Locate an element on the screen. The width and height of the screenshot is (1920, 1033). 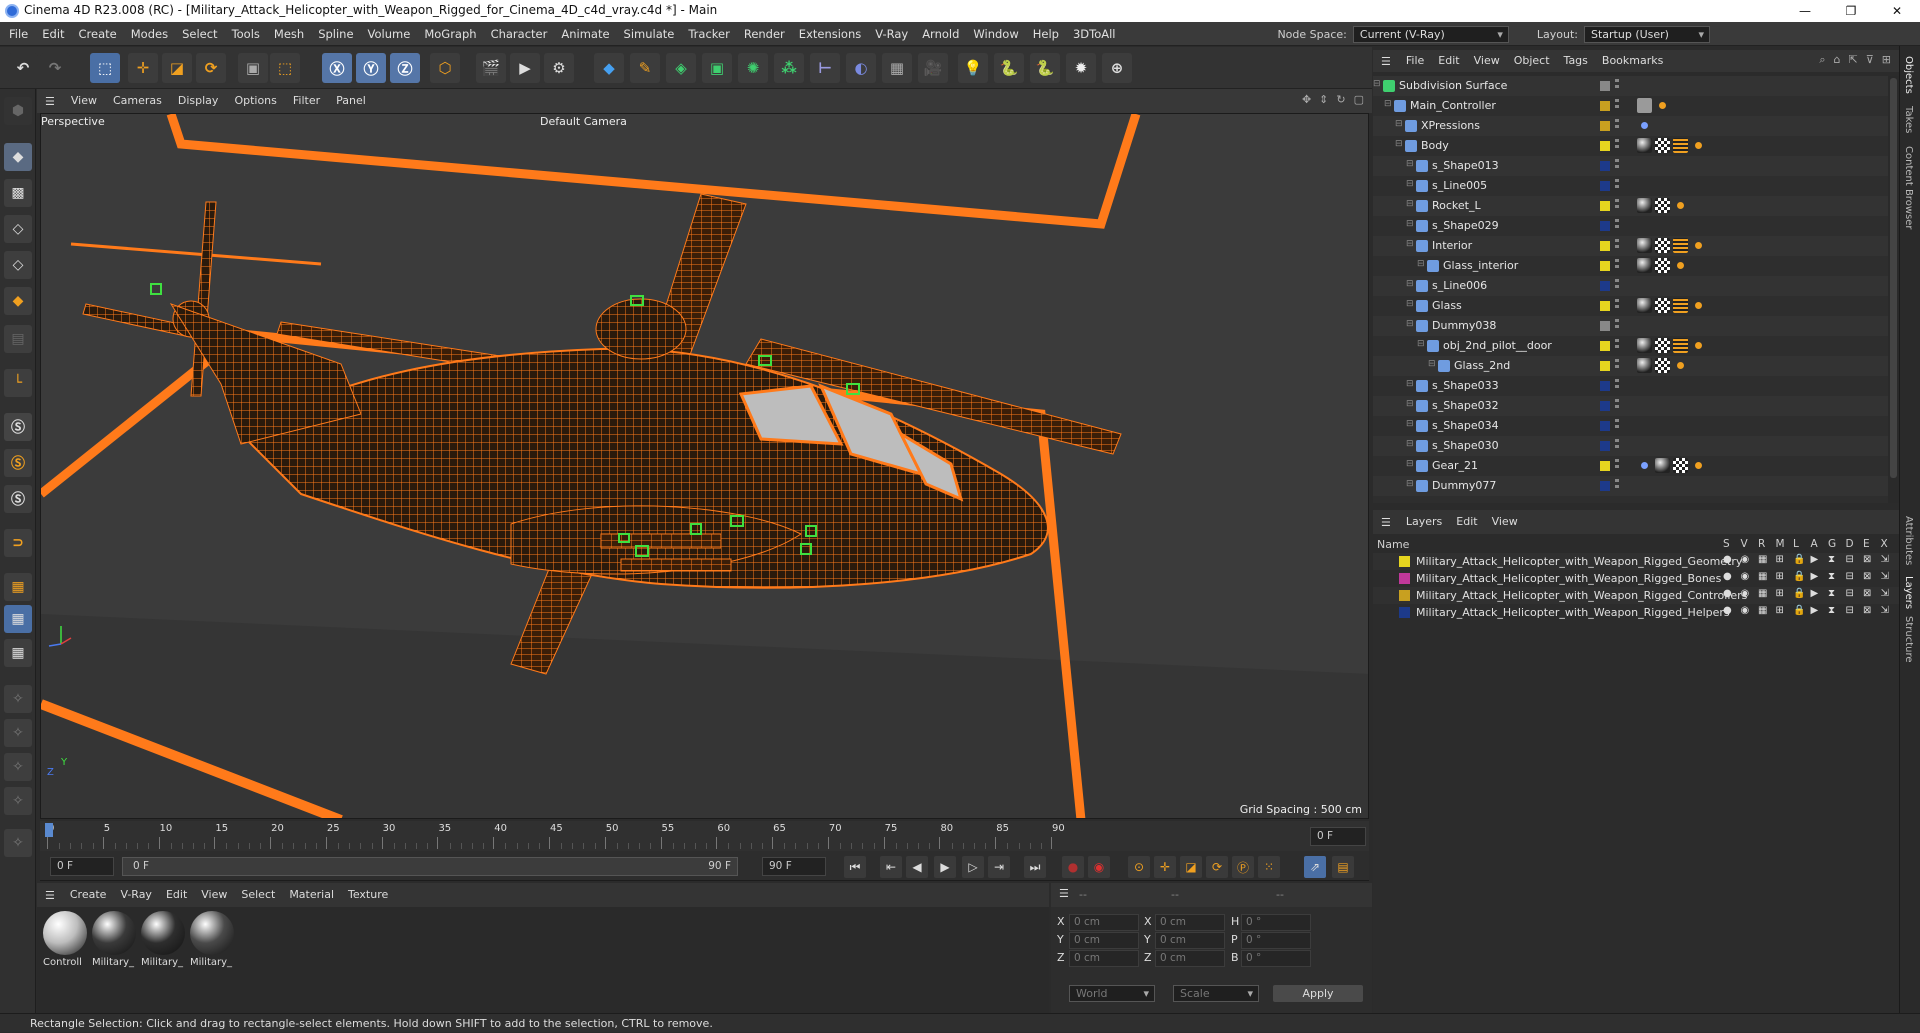
pla-key-icon: ⁙ is located at coordinates (1269, 867).